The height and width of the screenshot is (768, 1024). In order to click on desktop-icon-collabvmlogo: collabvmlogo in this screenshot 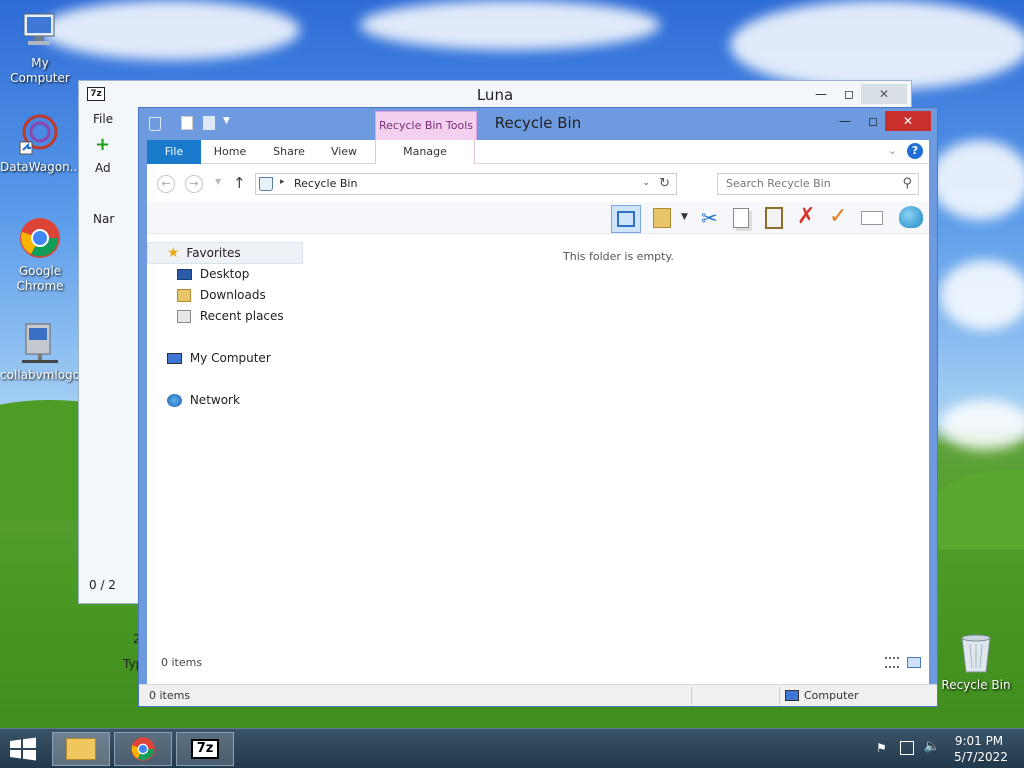, I will do `click(40, 351)`.